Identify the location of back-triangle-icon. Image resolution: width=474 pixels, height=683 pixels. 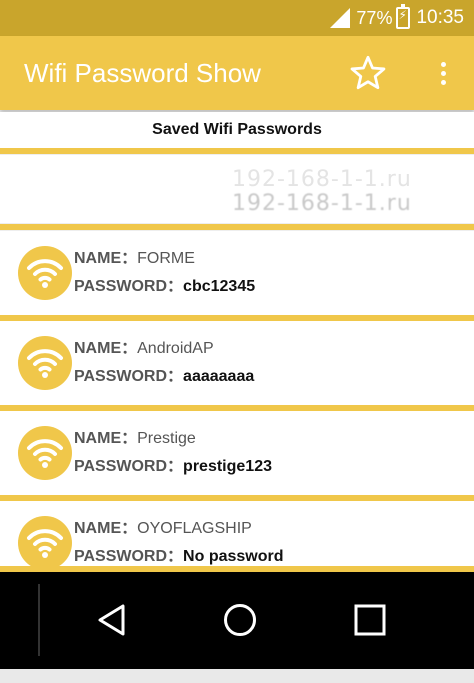
(111, 620).